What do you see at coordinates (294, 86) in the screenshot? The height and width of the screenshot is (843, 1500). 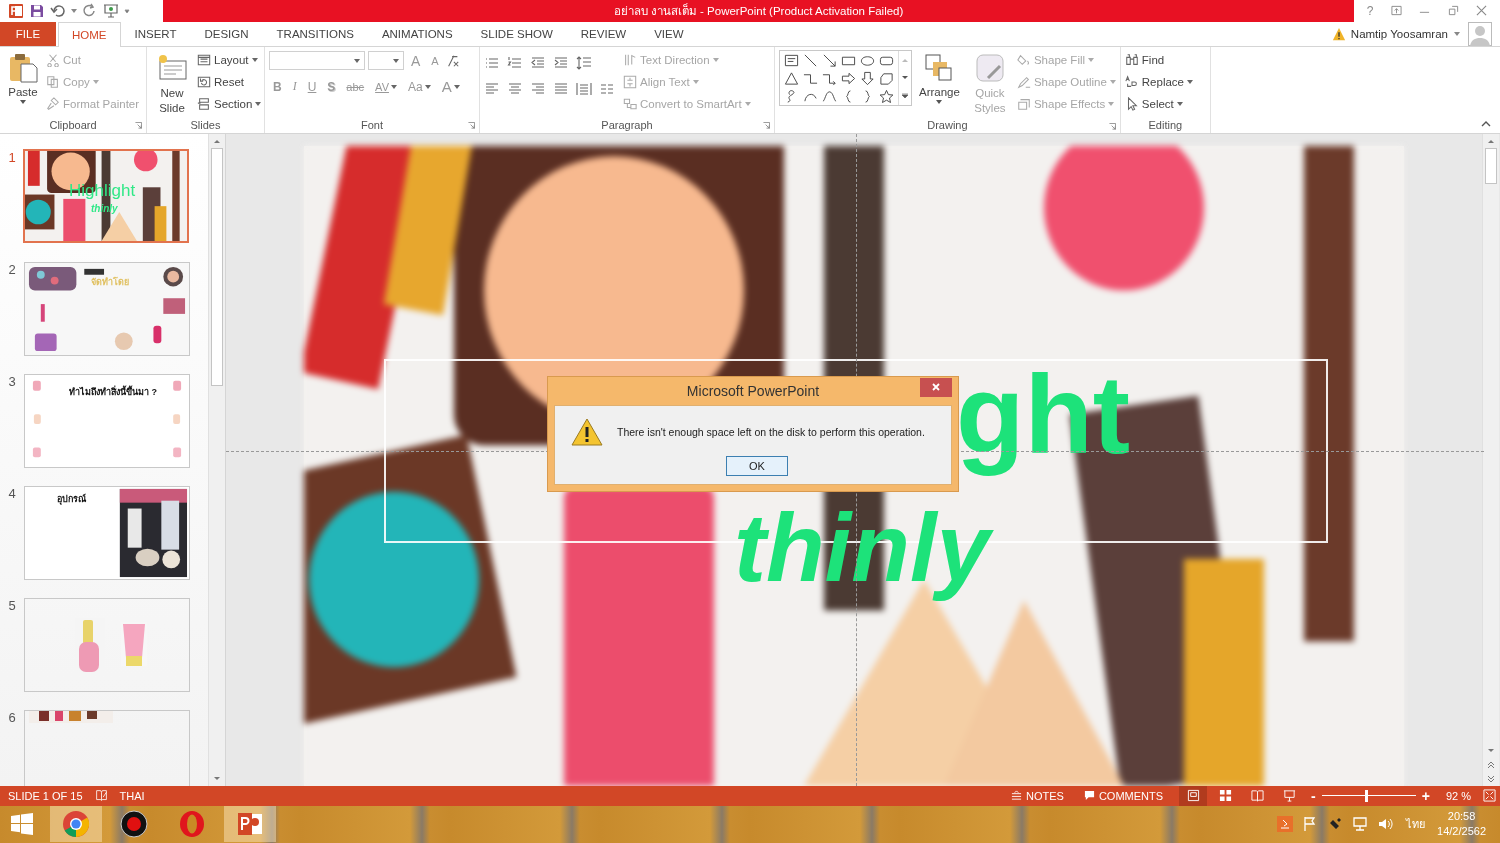 I see `format-button: I` at bounding box center [294, 86].